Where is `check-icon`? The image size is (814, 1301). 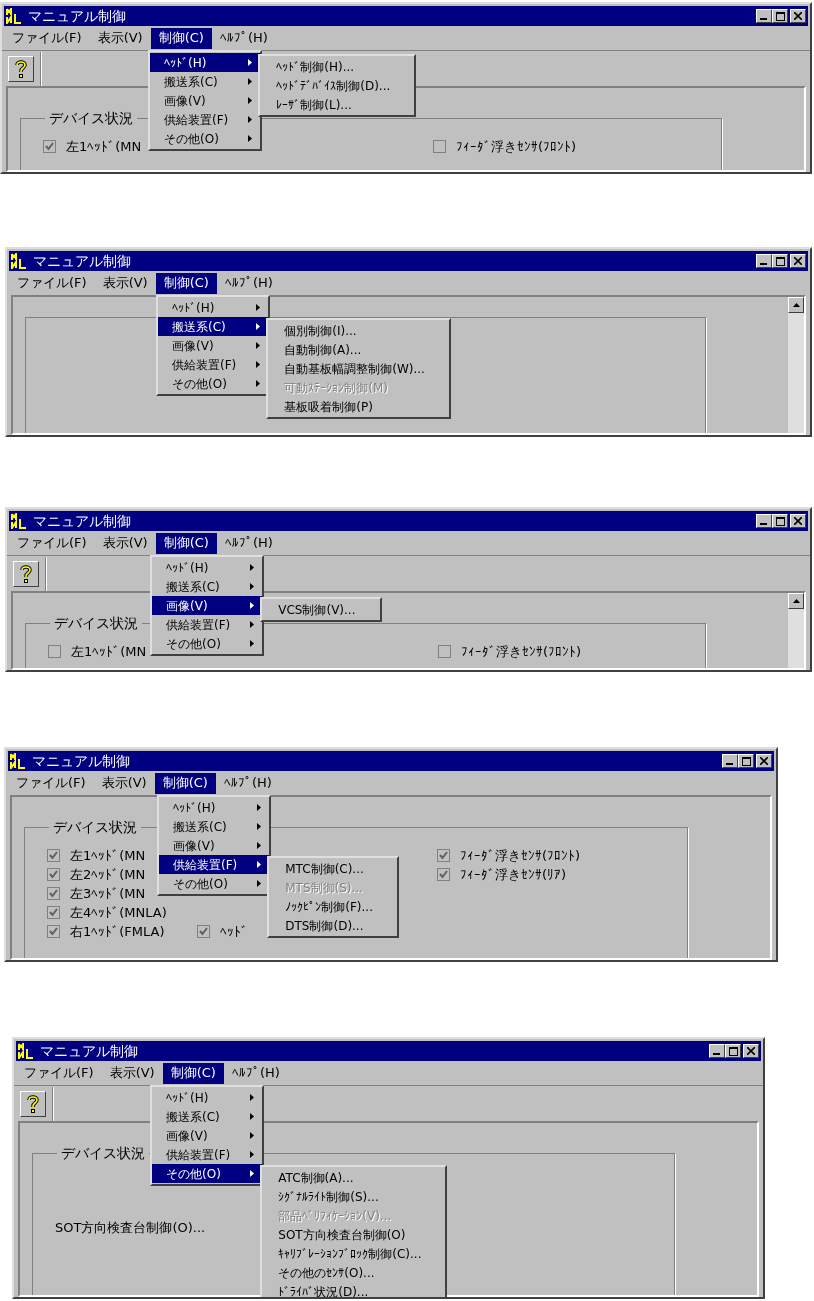 check-icon is located at coordinates (53, 874).